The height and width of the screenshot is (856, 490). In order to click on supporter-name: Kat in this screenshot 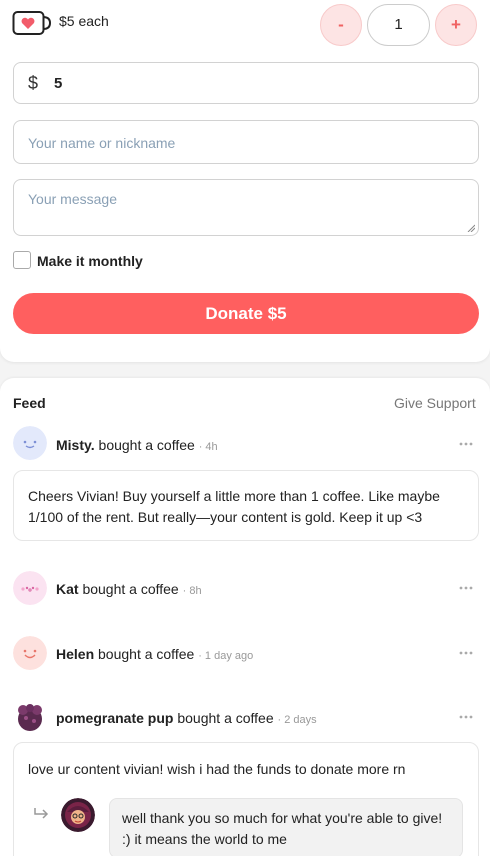, I will do `click(67, 589)`.